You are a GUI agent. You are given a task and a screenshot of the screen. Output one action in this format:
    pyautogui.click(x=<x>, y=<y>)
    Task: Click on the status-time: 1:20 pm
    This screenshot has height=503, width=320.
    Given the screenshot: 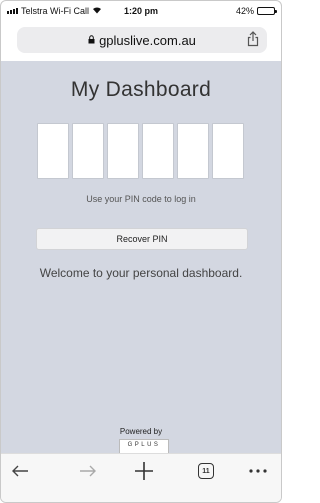 What is the action you would take?
    pyautogui.click(x=140, y=11)
    